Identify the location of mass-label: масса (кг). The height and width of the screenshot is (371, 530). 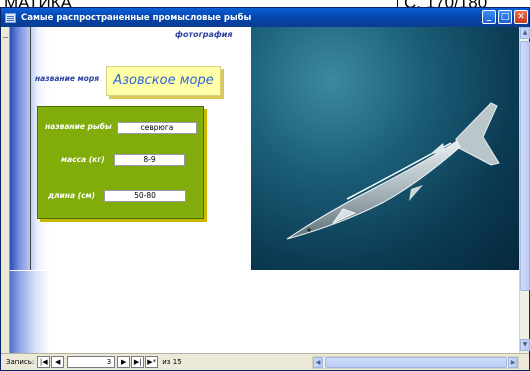
(83, 159).